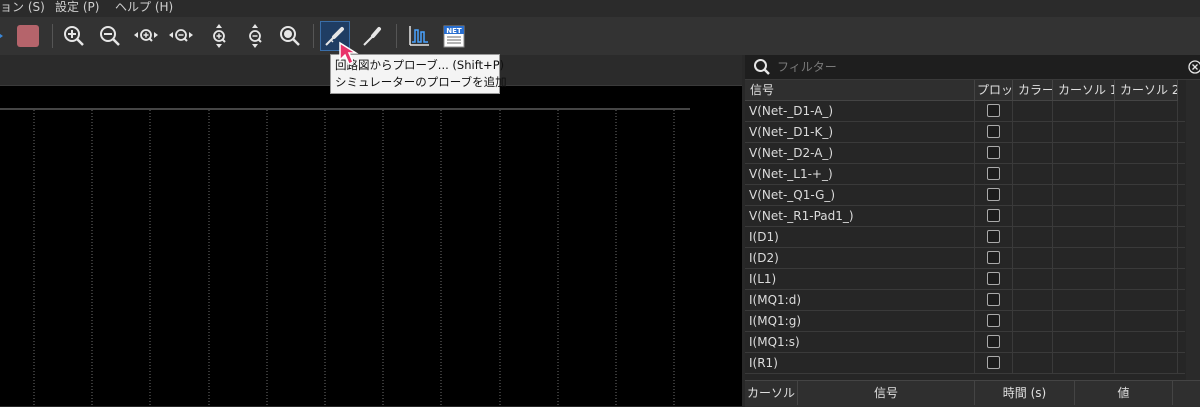  What do you see at coordinates (146, 36) in the screenshot?
I see `zoom-in-horizontal-button` at bounding box center [146, 36].